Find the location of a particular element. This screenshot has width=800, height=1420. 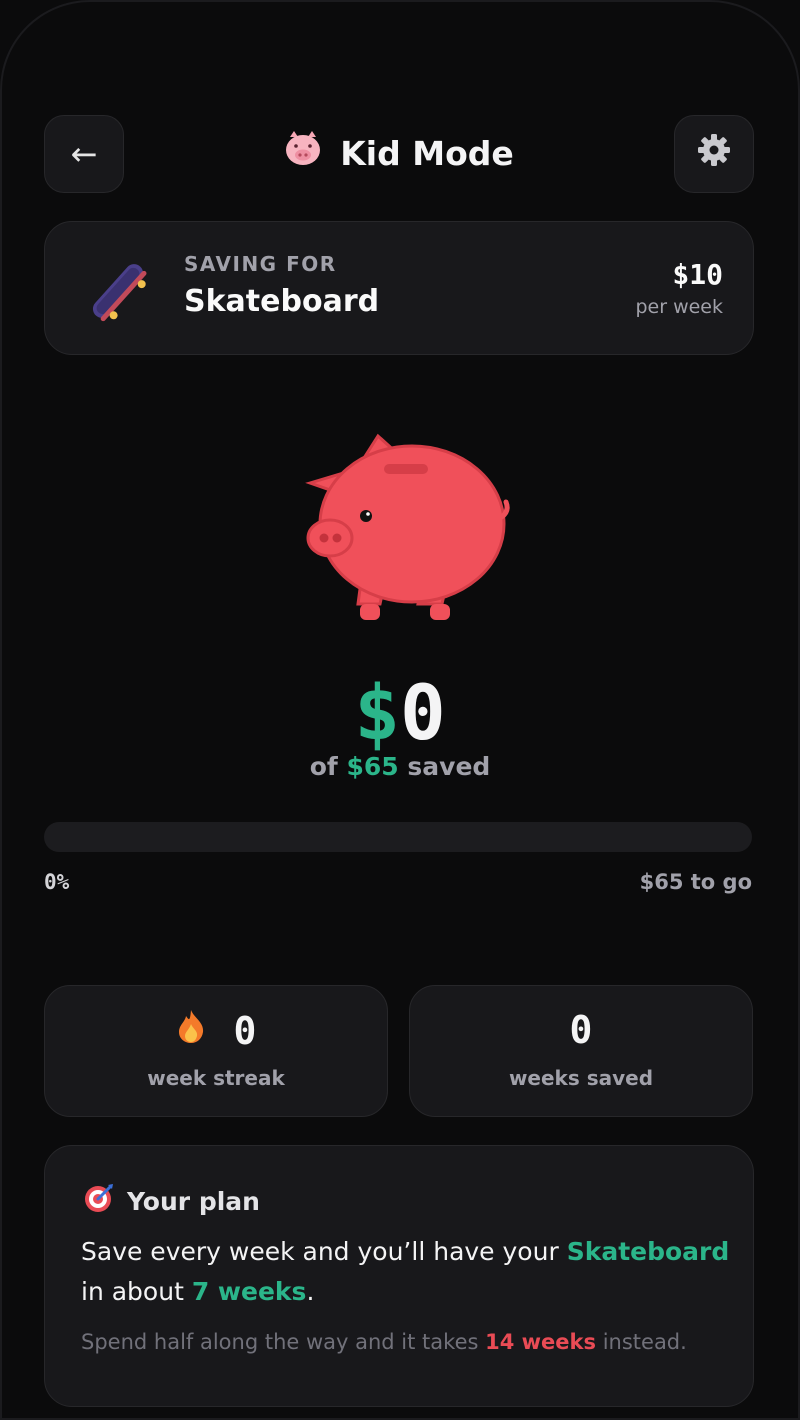

gear-icon is located at coordinates (714, 154).